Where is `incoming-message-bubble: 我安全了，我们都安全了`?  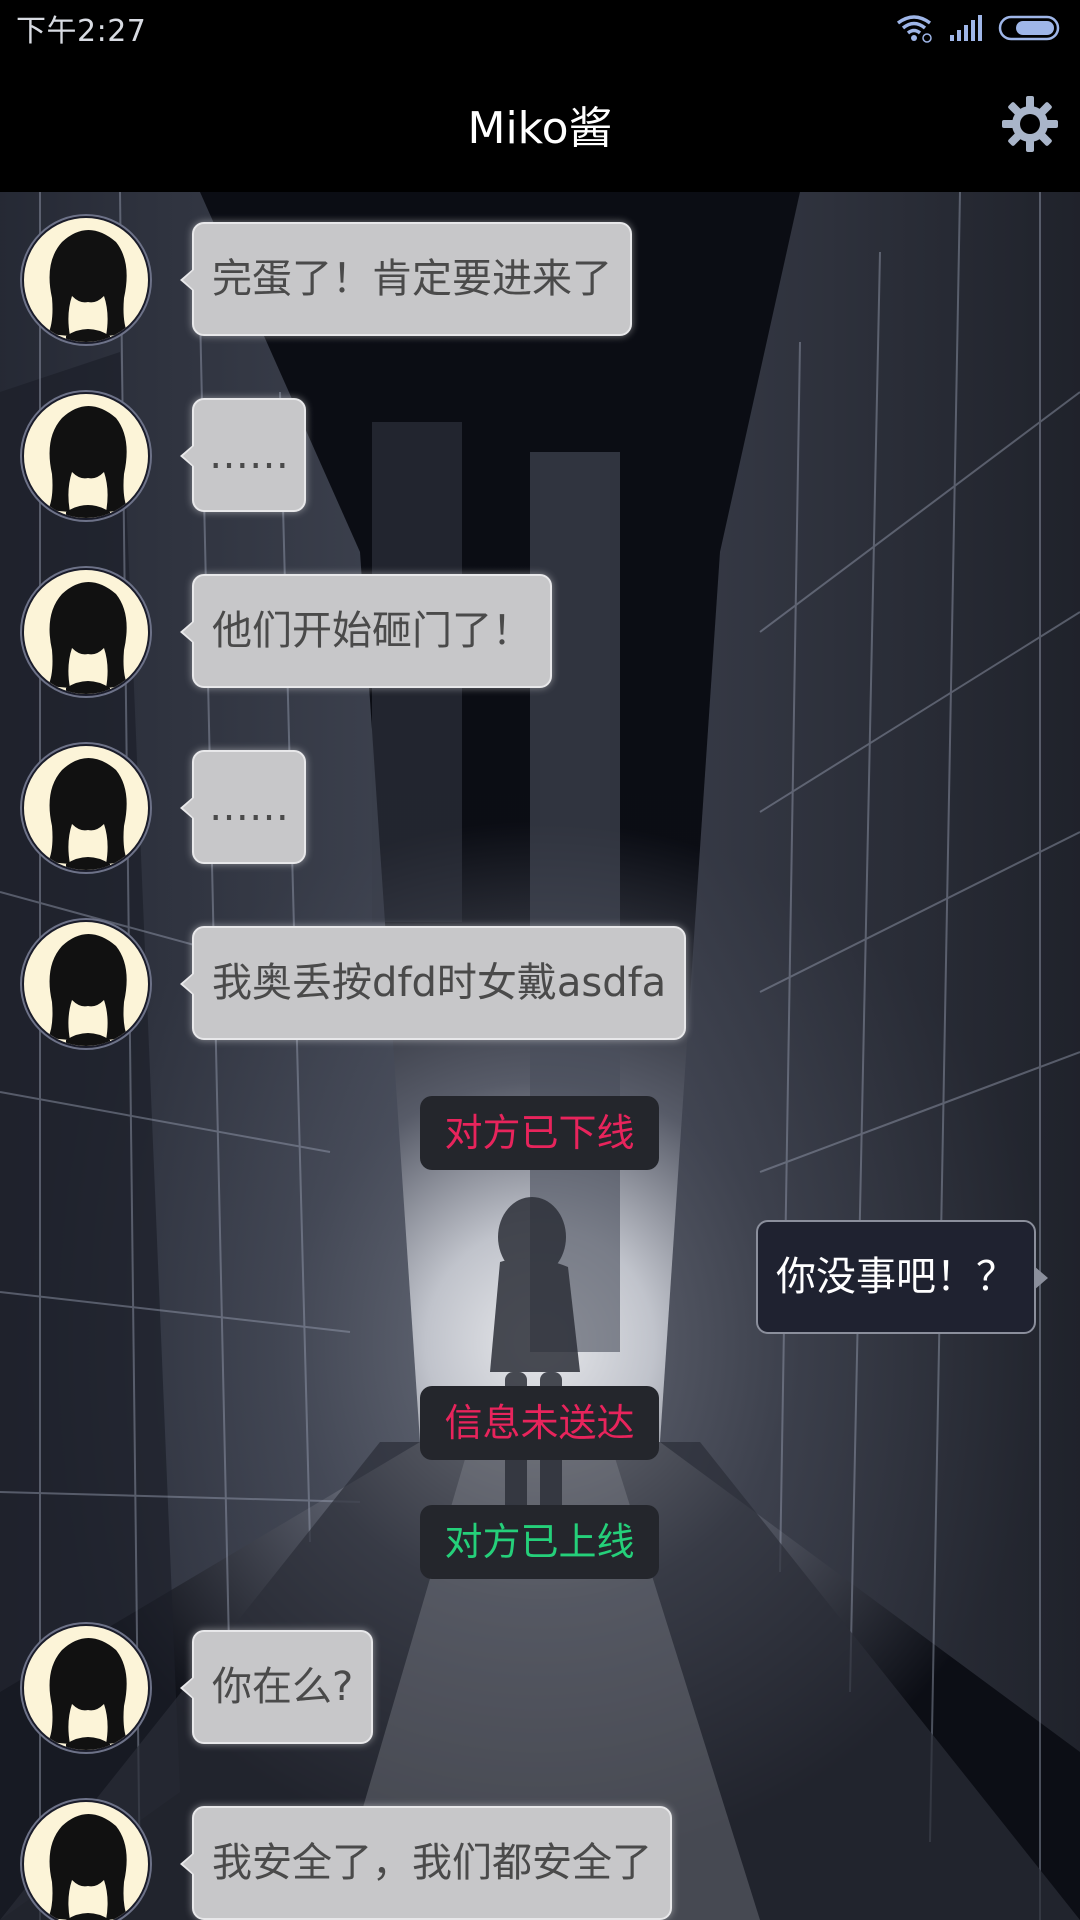
incoming-message-bubble: 我安全了，我们都安全了 is located at coordinates (426, 1863).